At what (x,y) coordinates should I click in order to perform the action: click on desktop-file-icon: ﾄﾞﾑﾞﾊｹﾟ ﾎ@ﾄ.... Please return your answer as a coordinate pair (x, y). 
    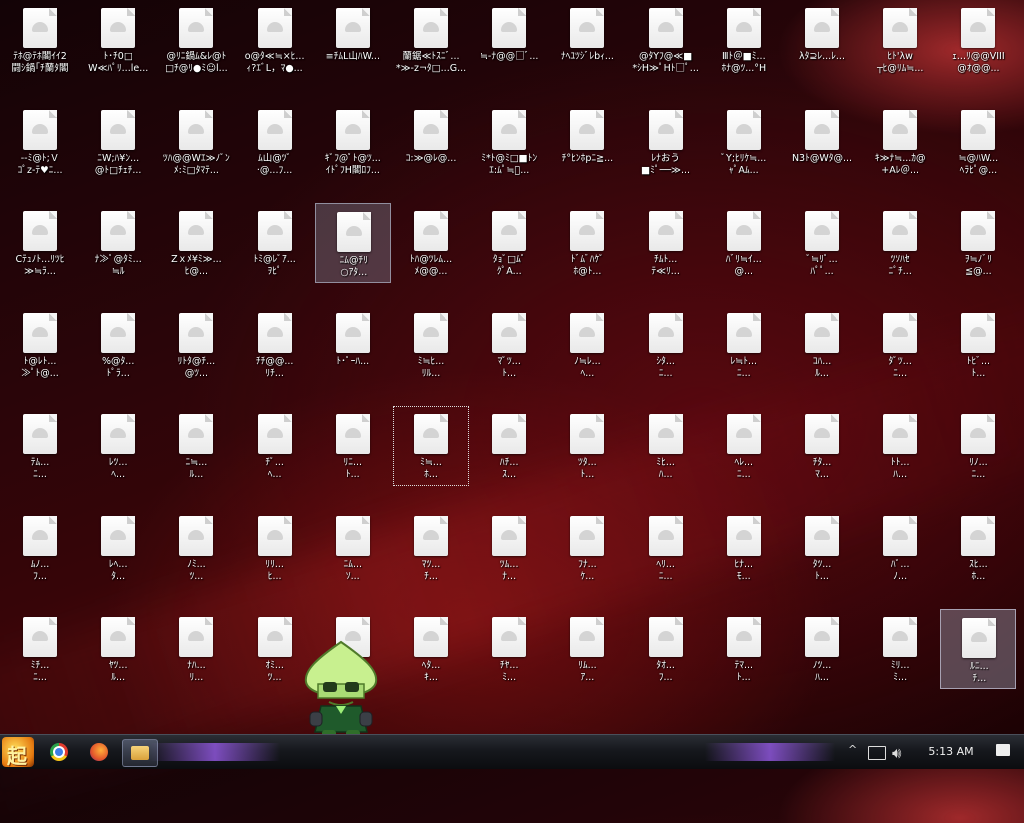
    Looking at the image, I should click on (587, 243).